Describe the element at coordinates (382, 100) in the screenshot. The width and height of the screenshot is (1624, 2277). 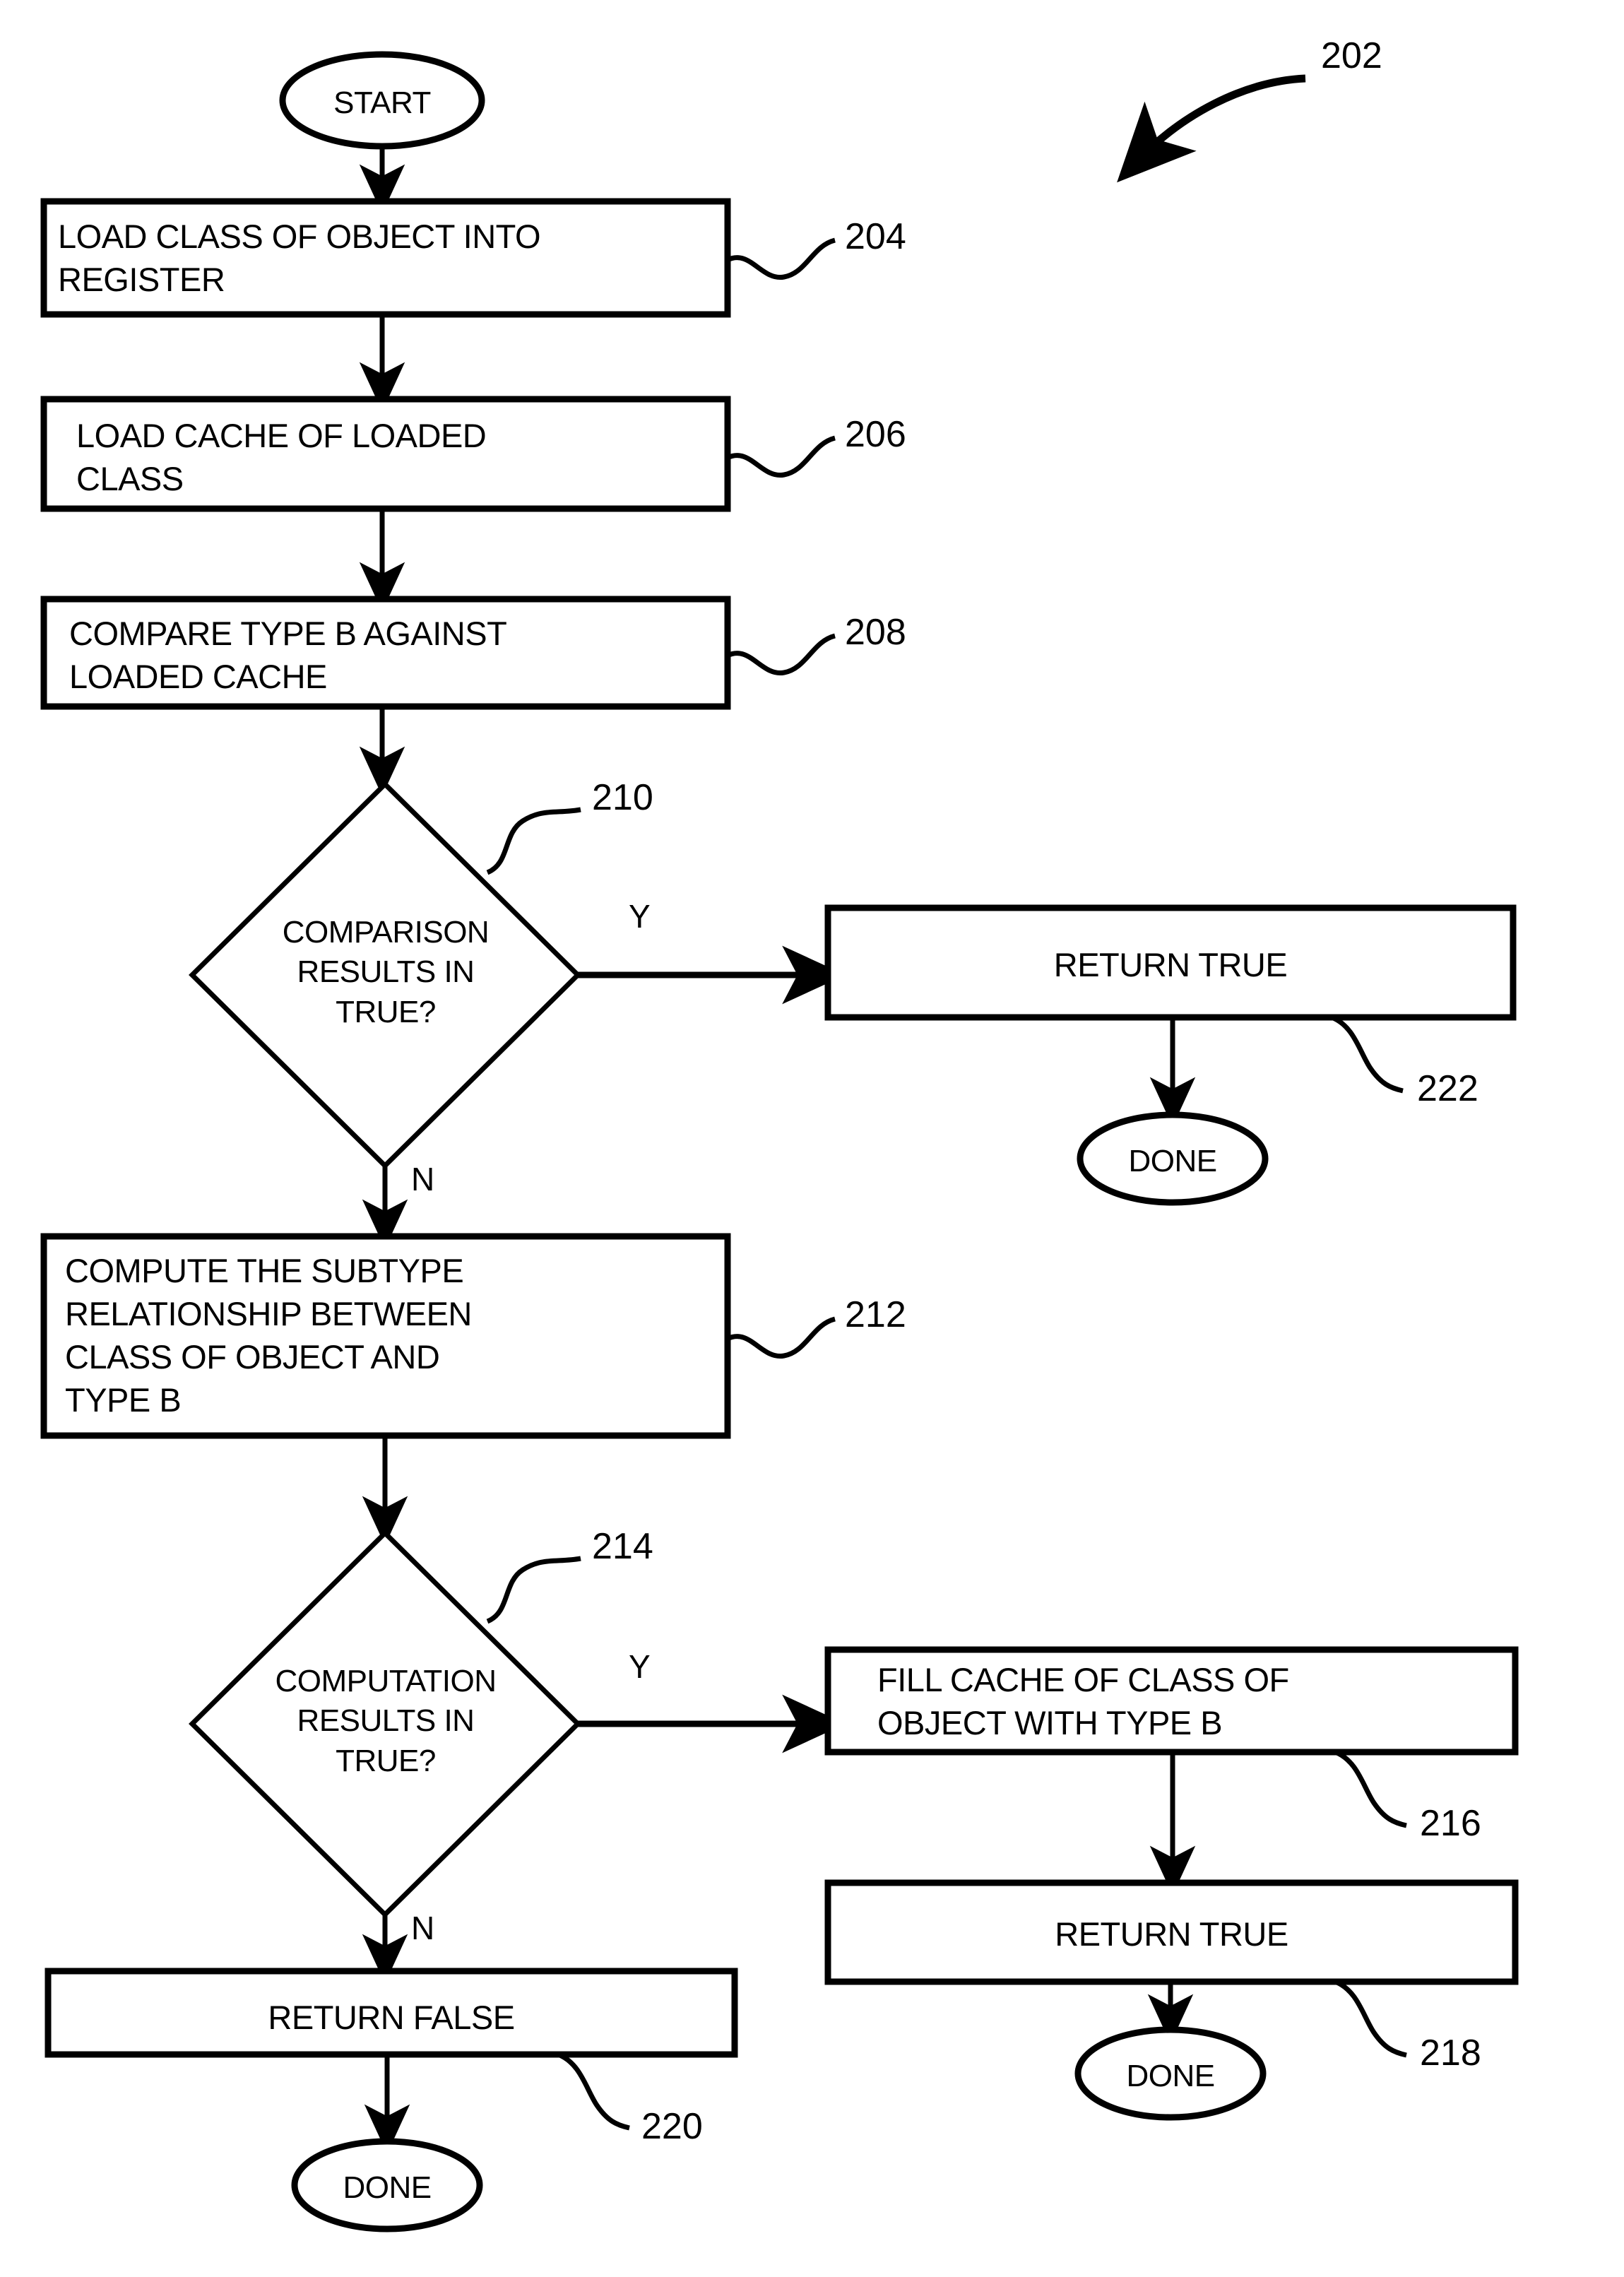
I see `start-oval` at that location.